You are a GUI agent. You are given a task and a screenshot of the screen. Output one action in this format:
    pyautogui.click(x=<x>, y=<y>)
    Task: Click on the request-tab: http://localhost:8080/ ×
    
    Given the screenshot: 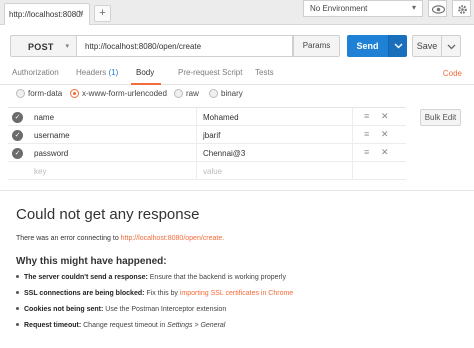 What is the action you would take?
    pyautogui.click(x=47, y=14)
    